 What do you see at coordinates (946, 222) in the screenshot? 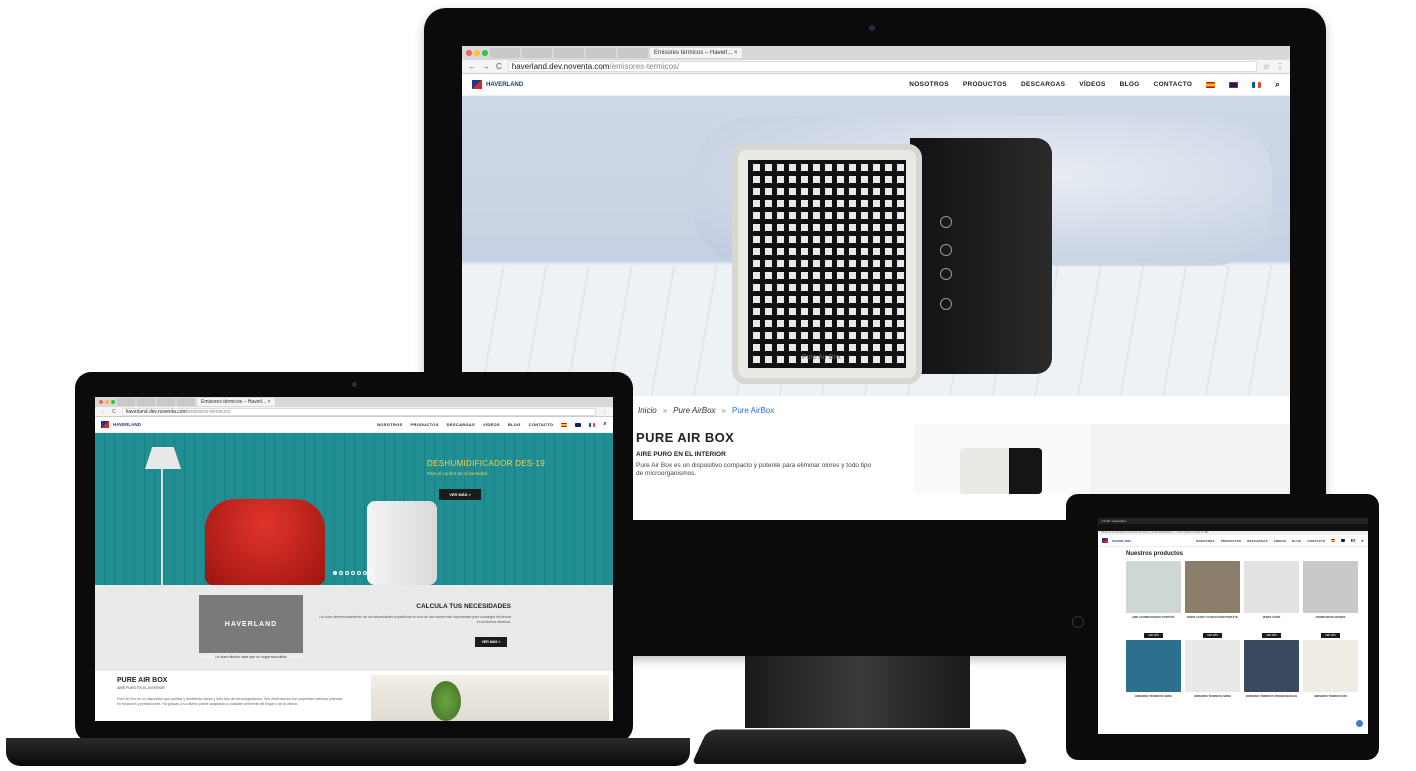
I see `power-button-icon` at bounding box center [946, 222].